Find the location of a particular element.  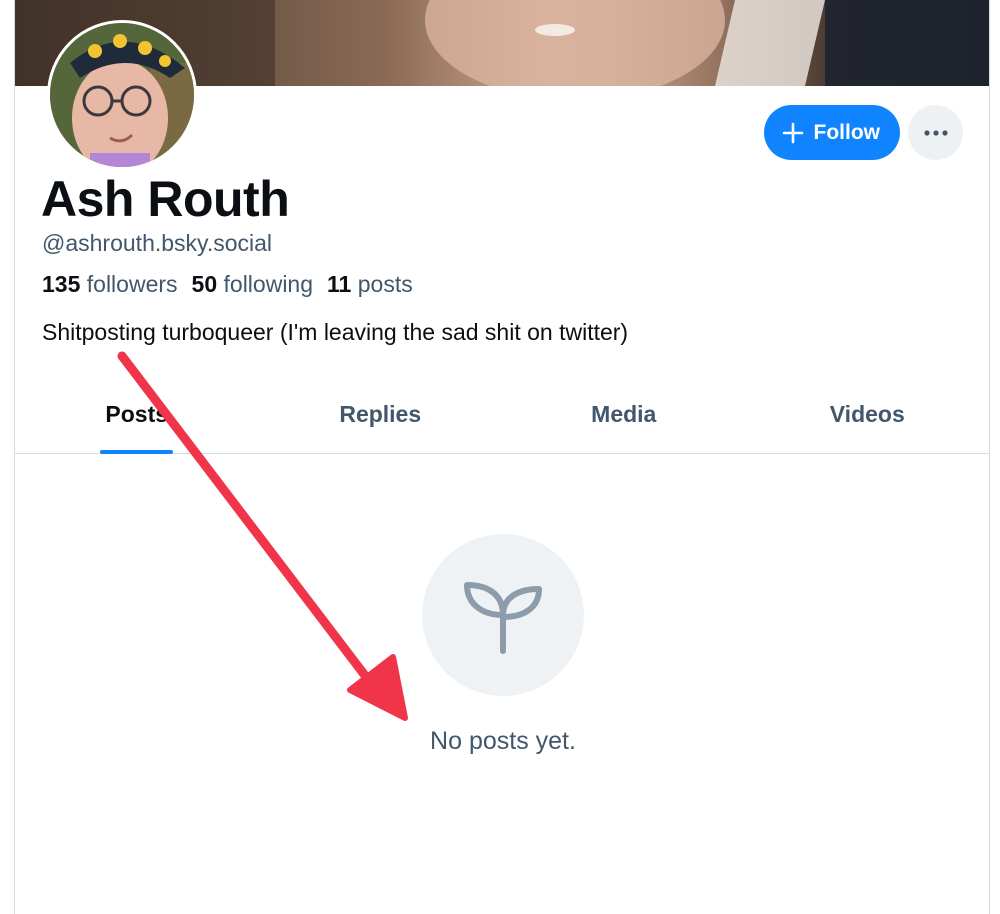

followers-stat: 135 followers is located at coordinates (110, 284).